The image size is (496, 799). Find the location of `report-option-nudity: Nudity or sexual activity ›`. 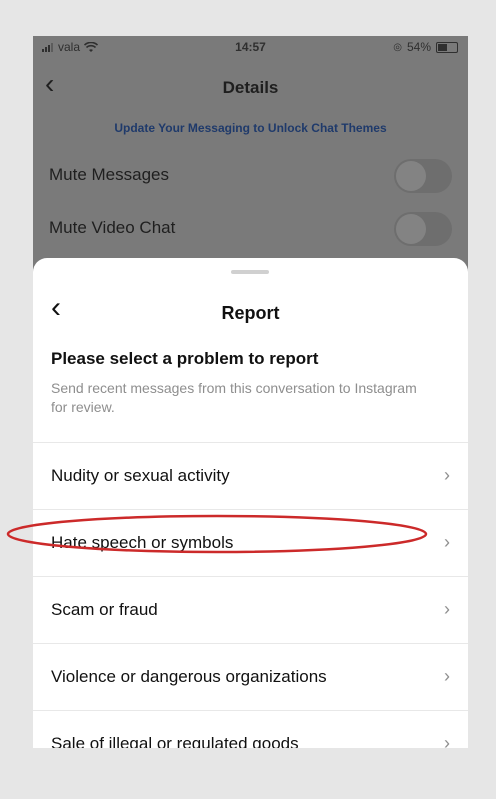

report-option-nudity: Nudity or sexual activity › is located at coordinates (250, 476).